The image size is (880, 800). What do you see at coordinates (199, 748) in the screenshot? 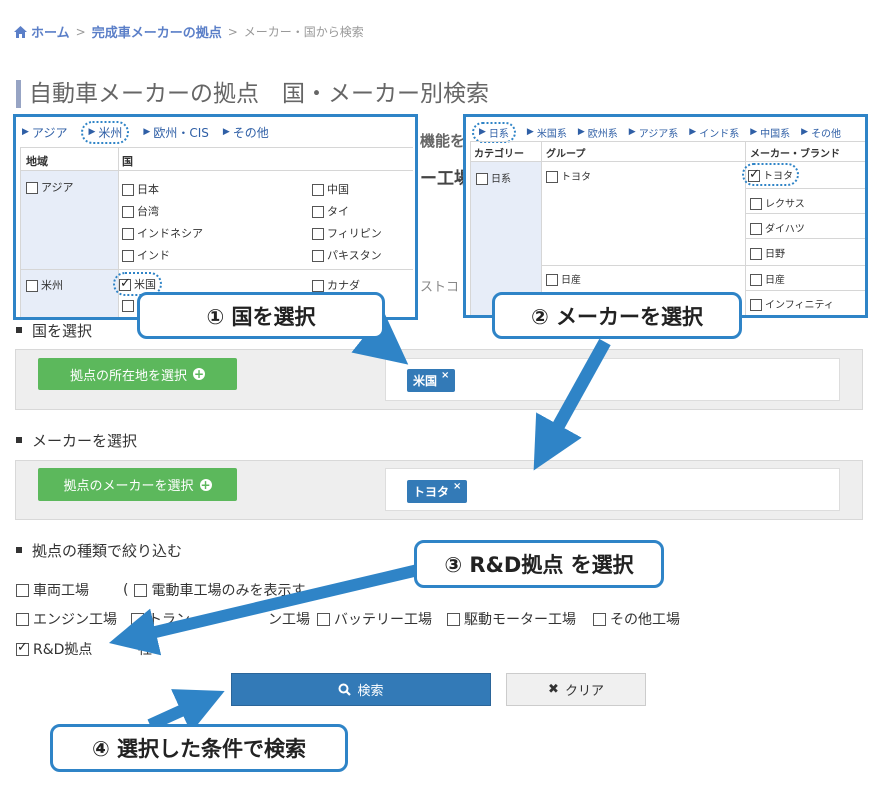
I see `callout-step4: ④ 選択した条件で検索` at bounding box center [199, 748].